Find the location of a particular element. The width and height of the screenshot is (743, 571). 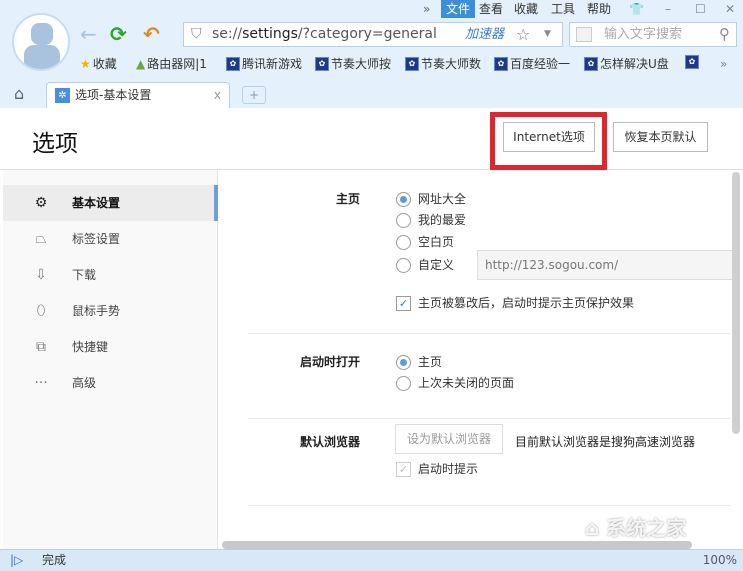

default-browser-label: 默认浏览器 is located at coordinates (329, 442).